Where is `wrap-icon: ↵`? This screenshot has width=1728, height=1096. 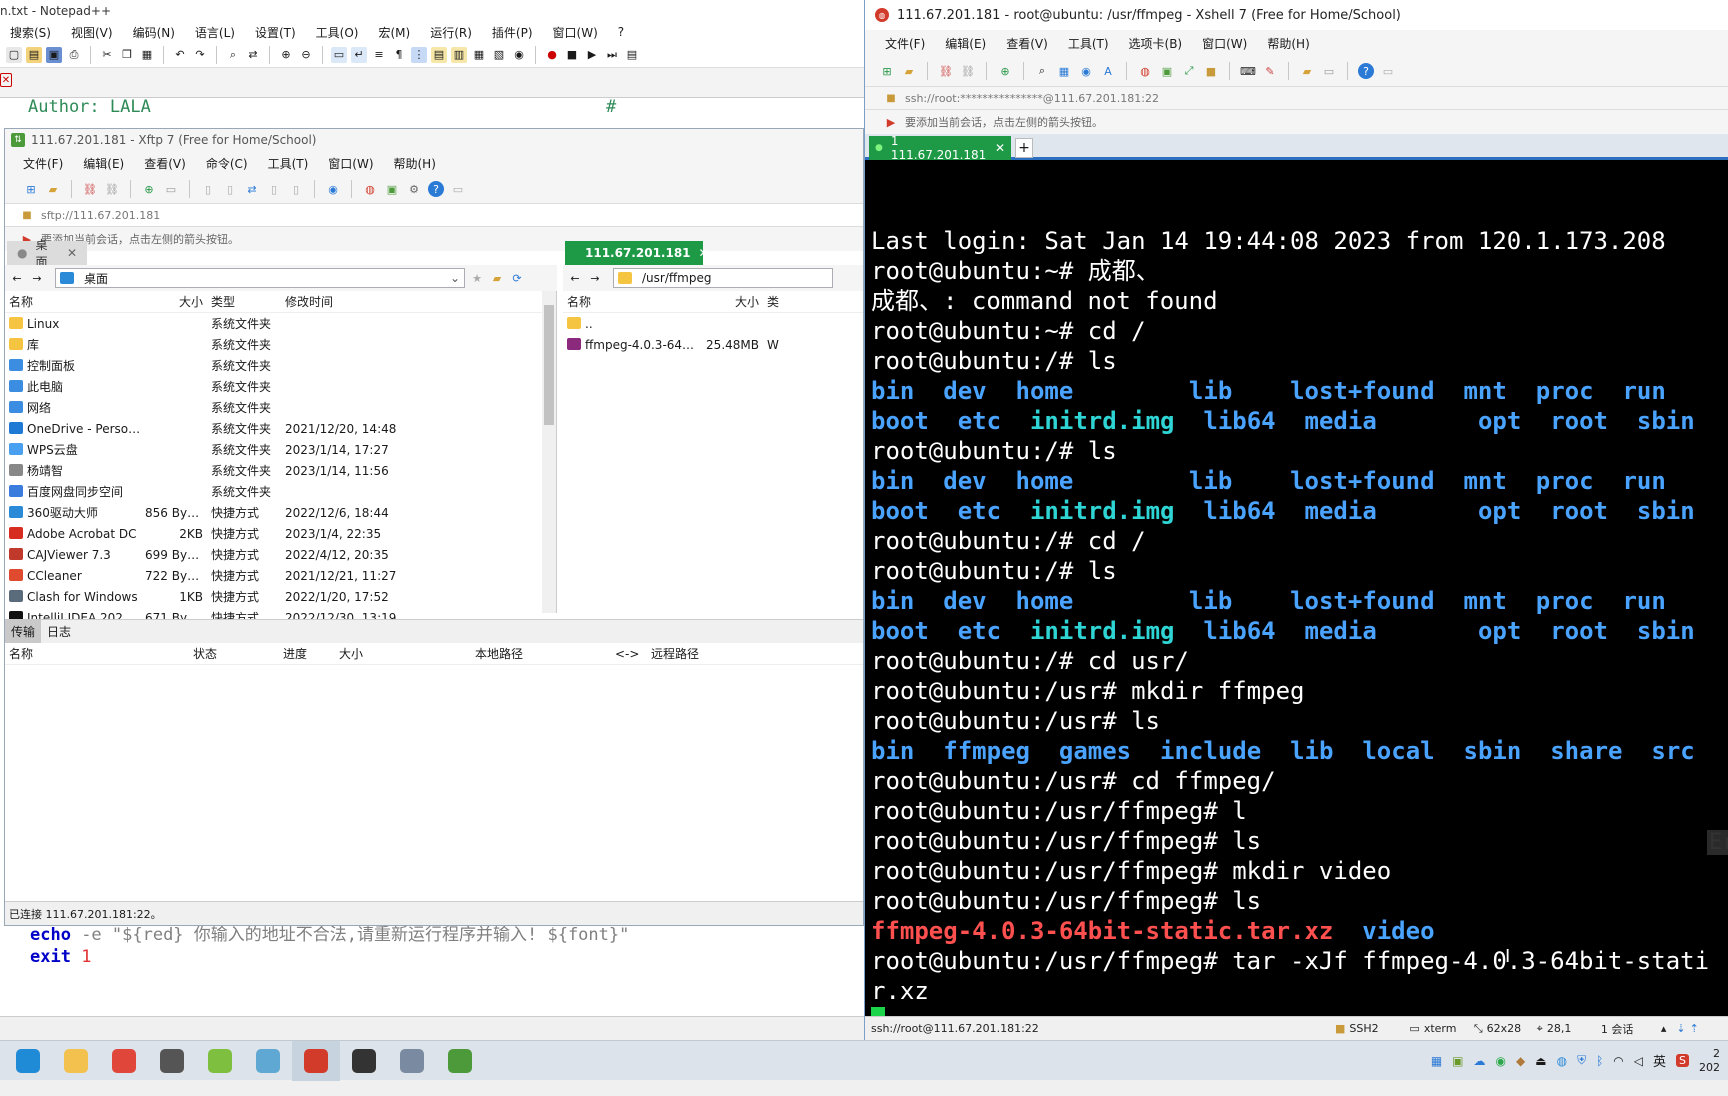 wrap-icon: ↵ is located at coordinates (359, 54).